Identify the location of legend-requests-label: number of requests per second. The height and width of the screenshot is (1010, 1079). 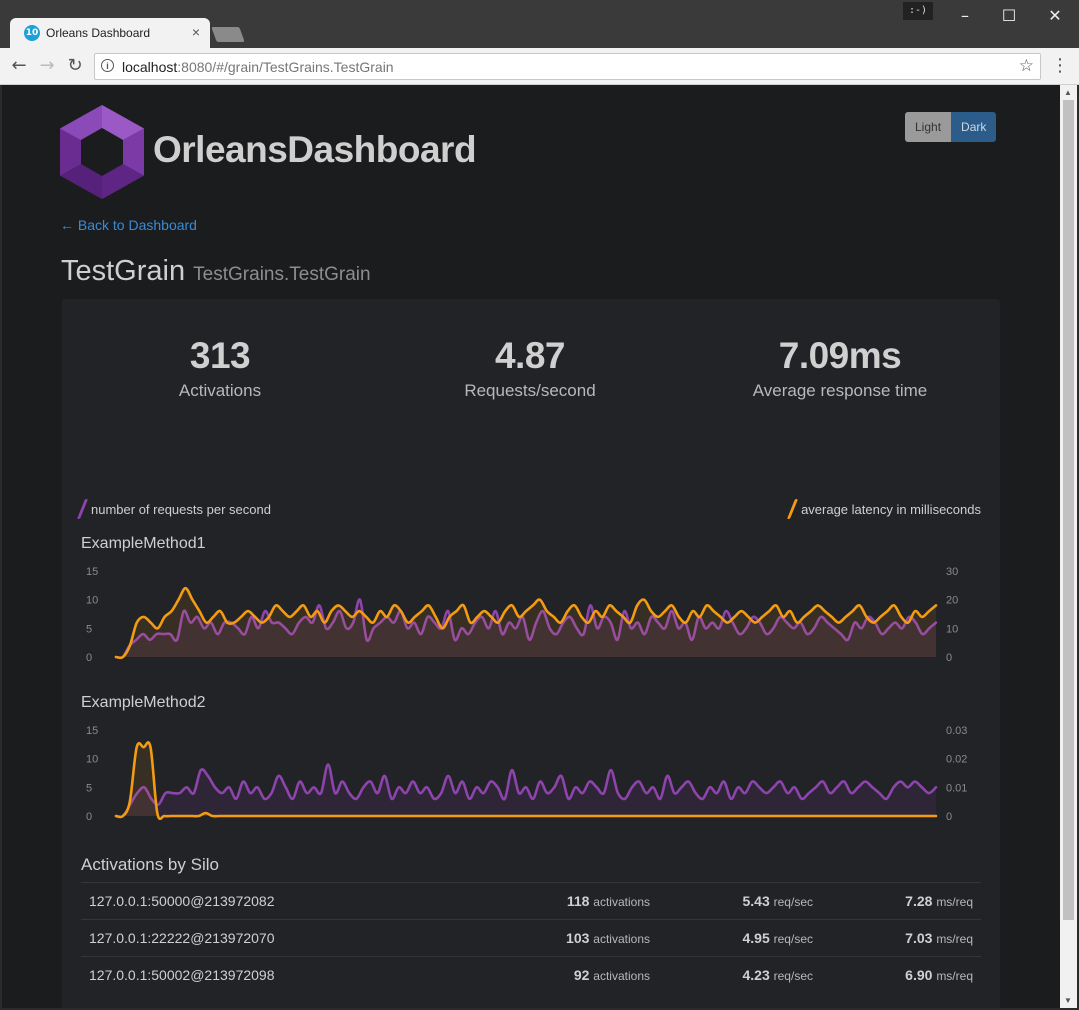
(181, 509).